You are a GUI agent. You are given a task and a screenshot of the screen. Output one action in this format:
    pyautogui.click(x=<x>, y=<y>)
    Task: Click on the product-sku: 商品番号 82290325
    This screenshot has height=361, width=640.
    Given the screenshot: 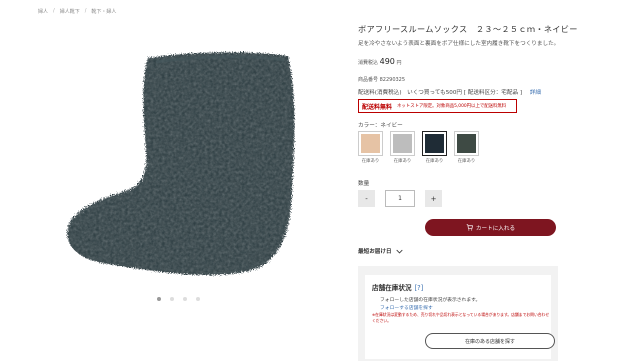 What is the action you would take?
    pyautogui.click(x=382, y=80)
    